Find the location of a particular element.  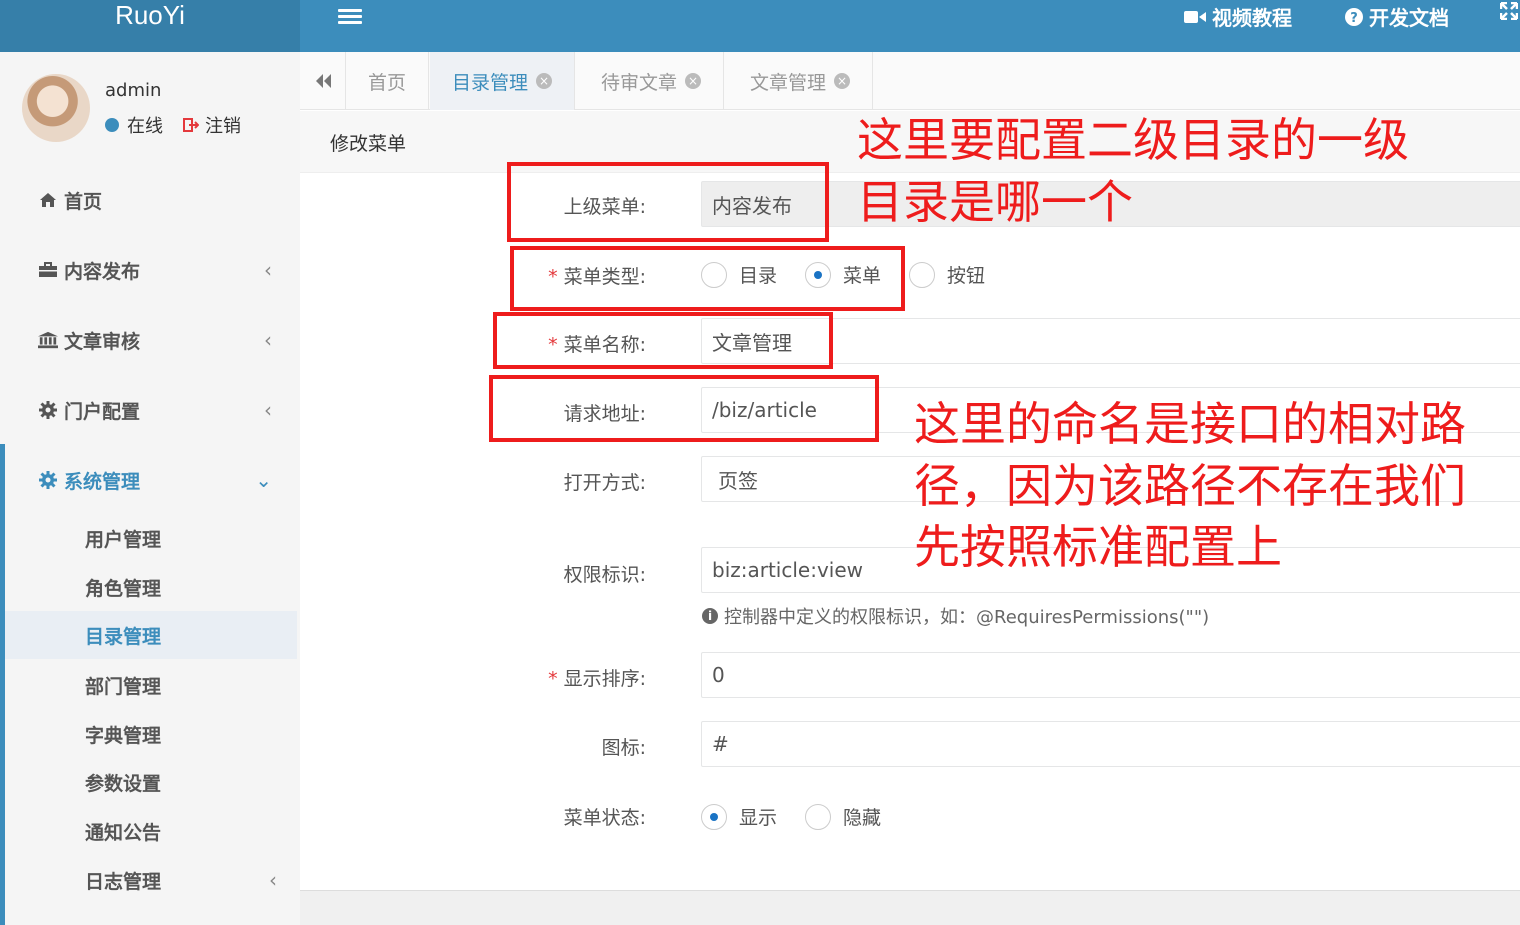

tab-label: 首页 is located at coordinates (387, 82).